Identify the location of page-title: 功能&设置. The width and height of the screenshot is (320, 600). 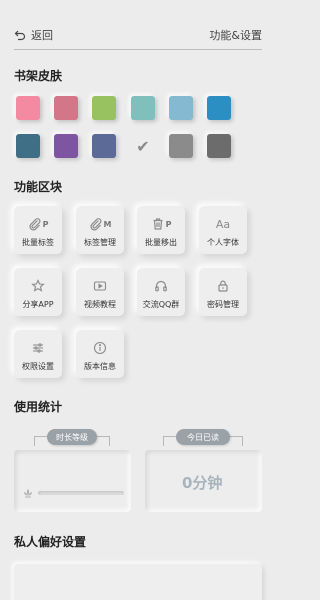
(235, 35).